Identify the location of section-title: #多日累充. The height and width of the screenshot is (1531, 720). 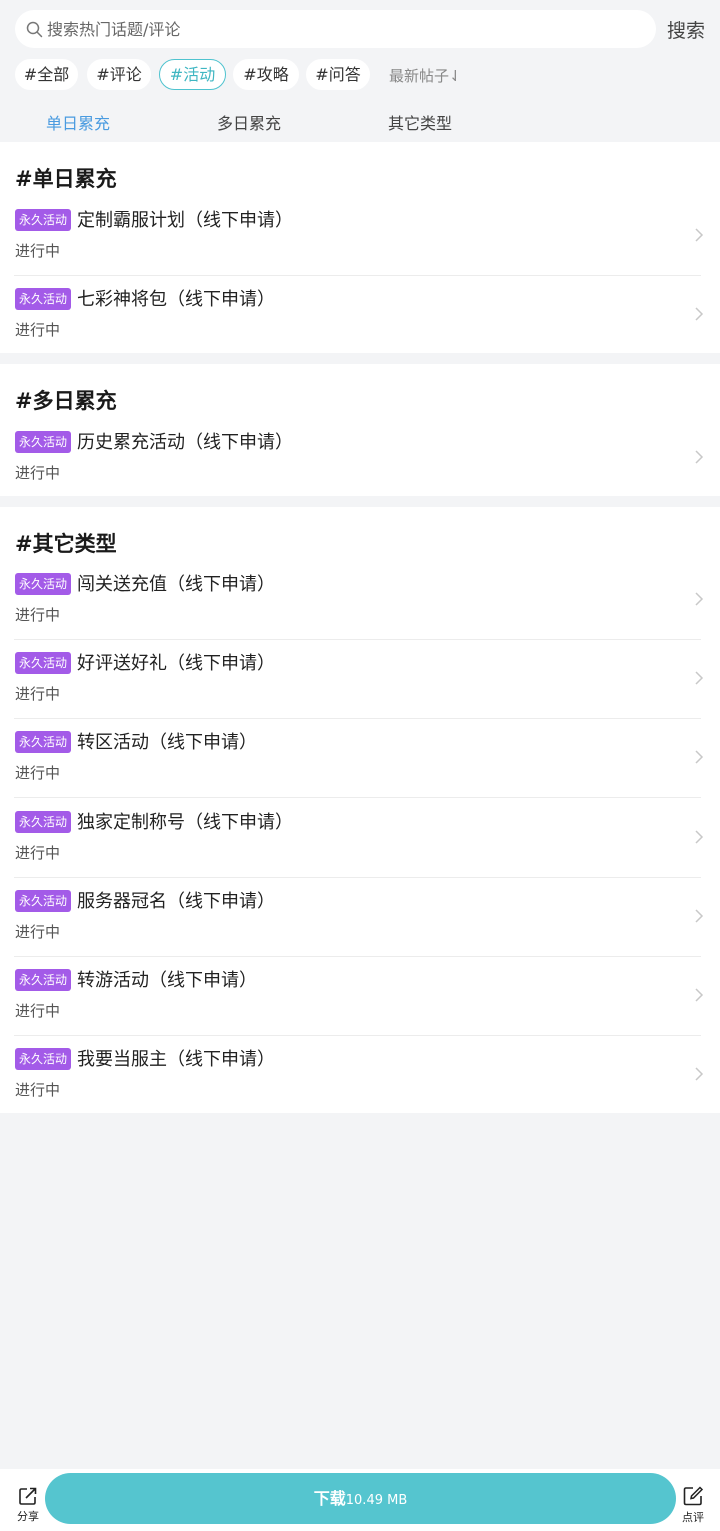
(66, 401).